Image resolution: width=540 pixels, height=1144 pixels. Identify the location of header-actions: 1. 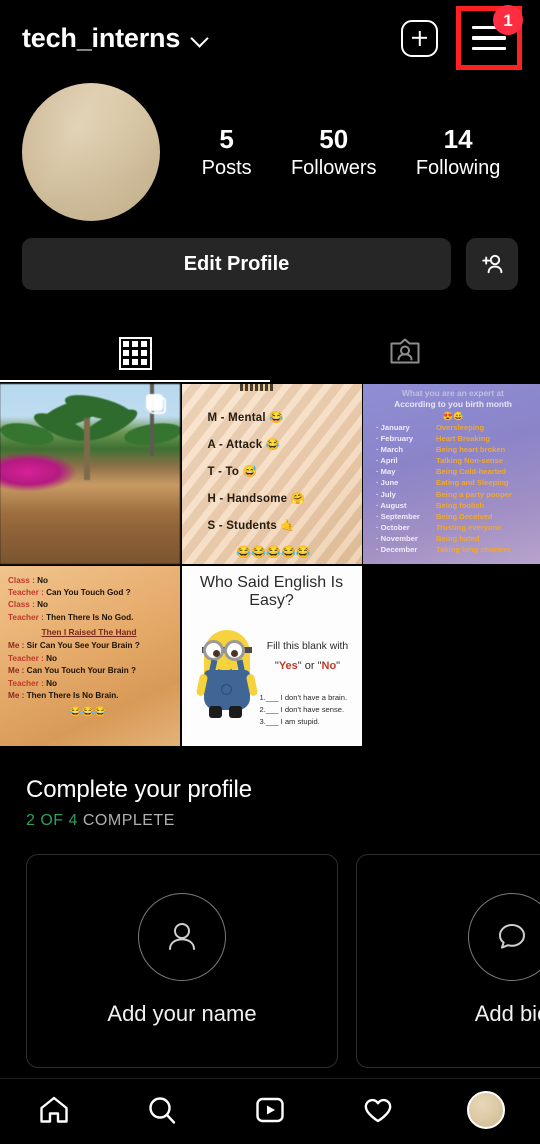
(462, 37).